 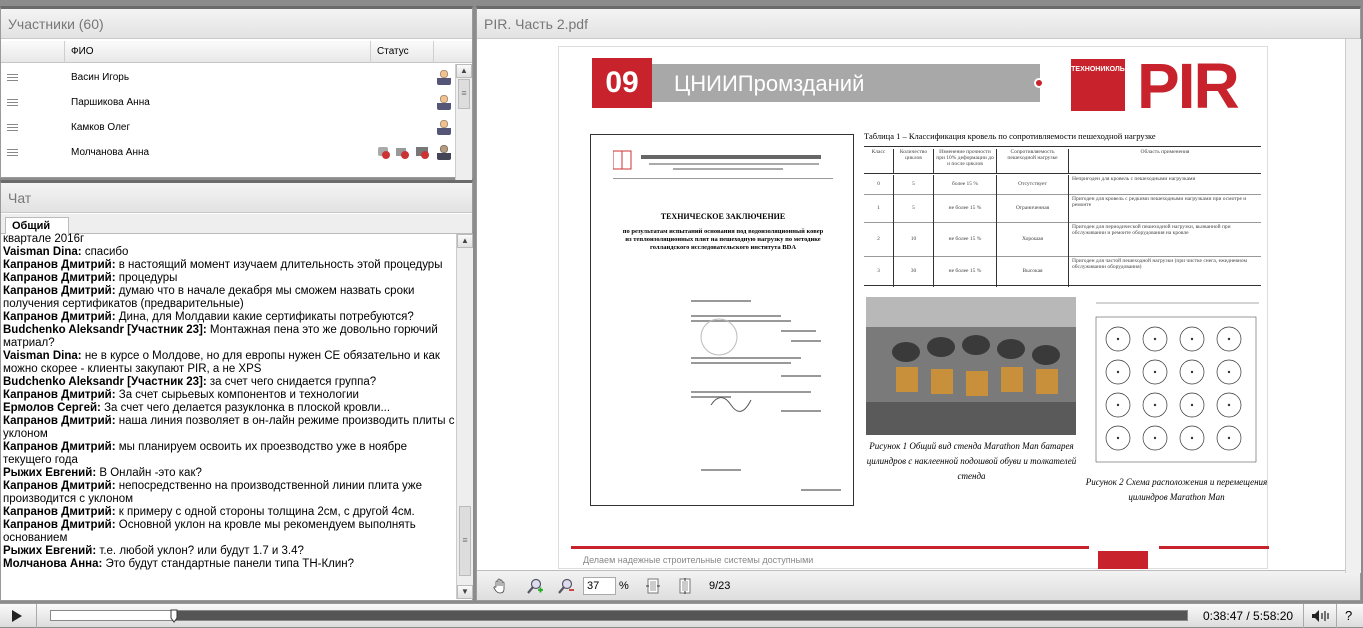 What do you see at coordinates (229, 252) in the screenshot?
I see `chat-message: Vaisman Dina: спасибо` at bounding box center [229, 252].